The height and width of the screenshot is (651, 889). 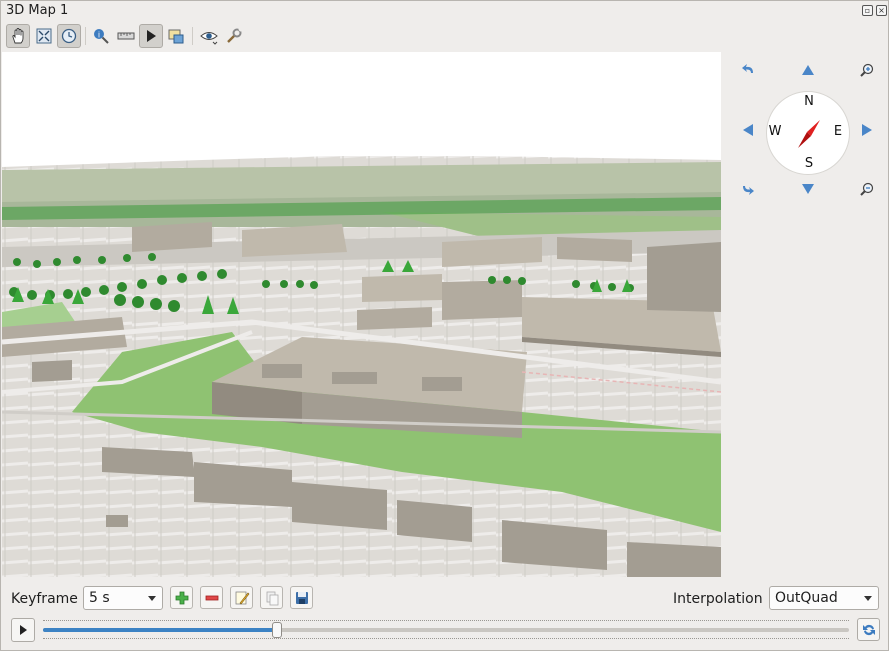 I want to click on timeline-slider-track, so click(x=446, y=630).